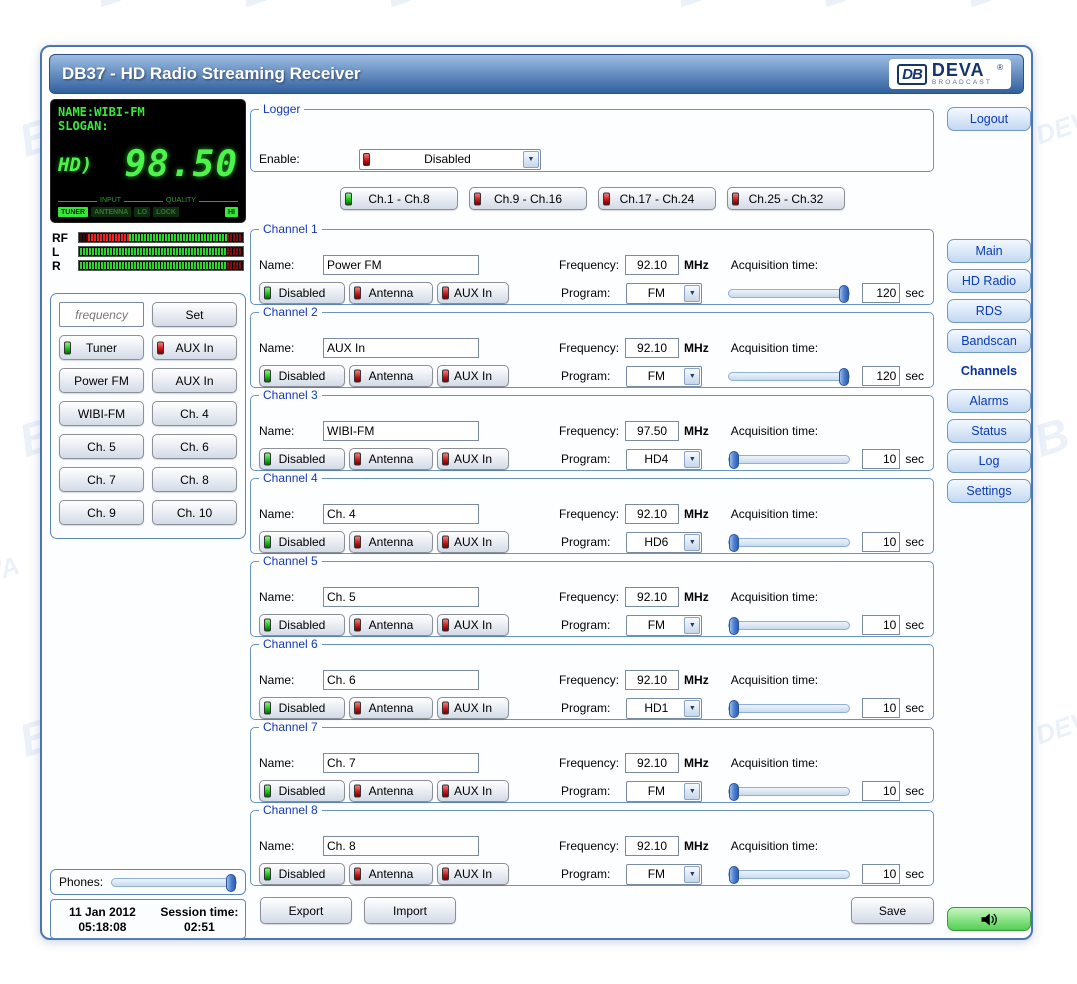 Image resolution: width=1077 pixels, height=984 pixels. I want to click on preset-button-power-fm: Power FM, so click(101, 380).